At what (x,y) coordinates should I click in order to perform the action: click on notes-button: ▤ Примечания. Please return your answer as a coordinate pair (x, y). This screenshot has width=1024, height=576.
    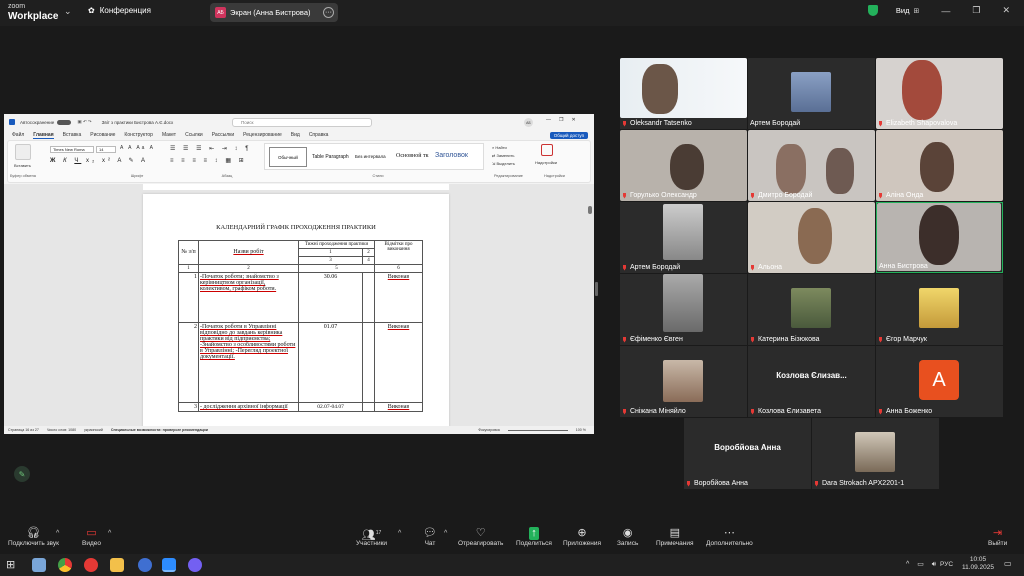
    Looking at the image, I should click on (675, 537).